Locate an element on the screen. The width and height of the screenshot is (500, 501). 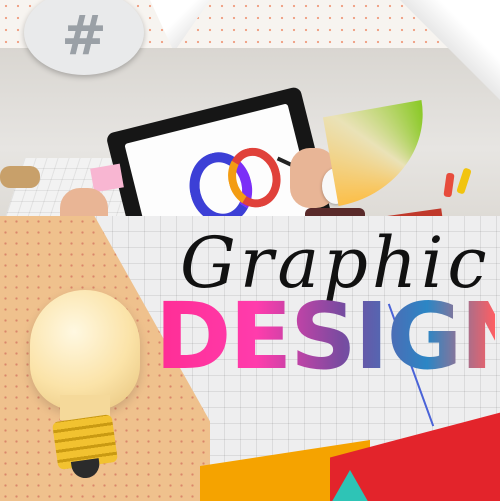
wooden-figure is located at coordinates (20, 177).